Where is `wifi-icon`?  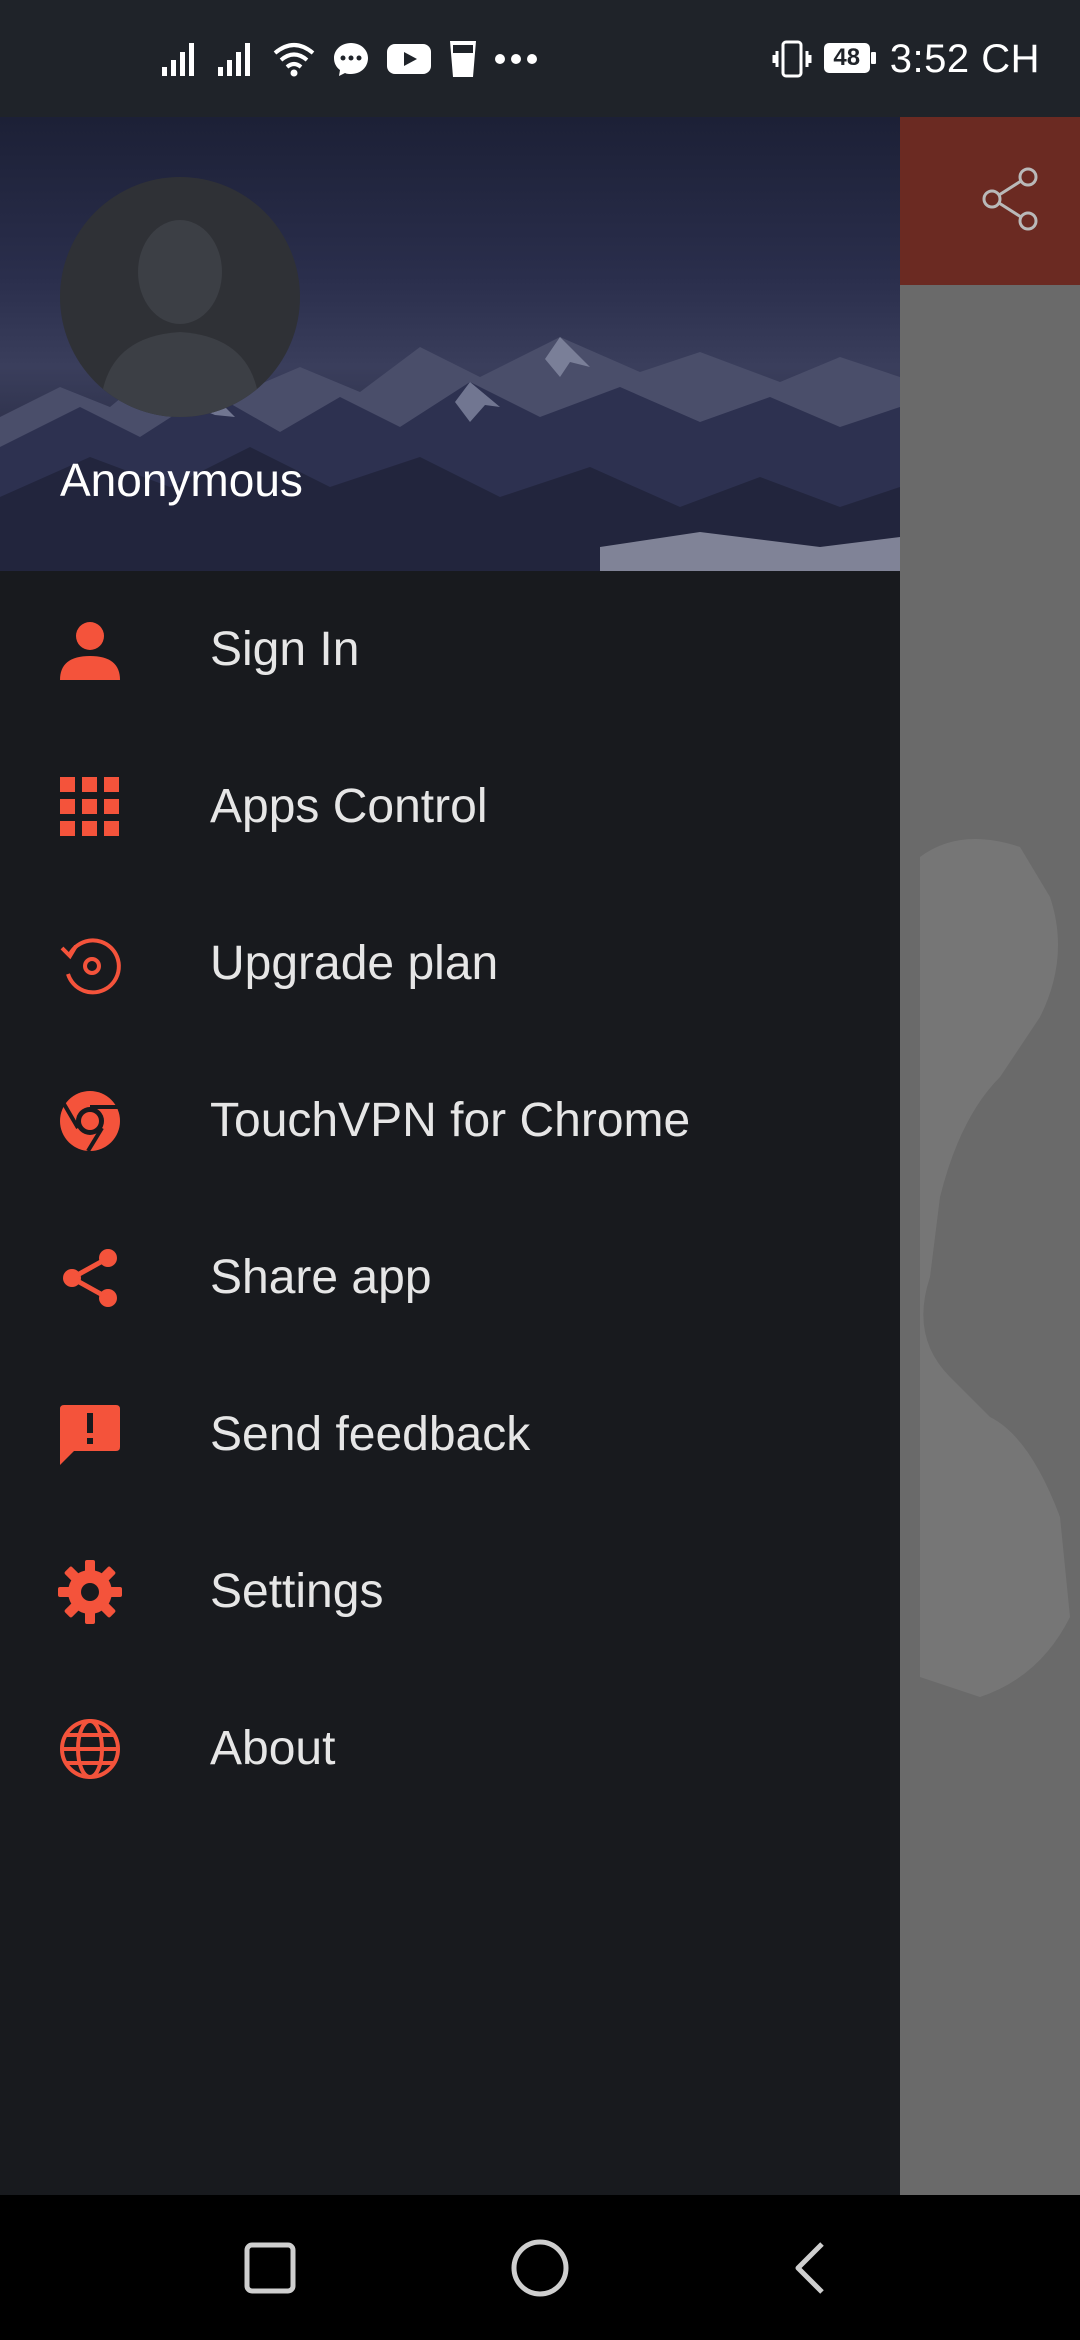
wifi-icon is located at coordinates (294, 60).